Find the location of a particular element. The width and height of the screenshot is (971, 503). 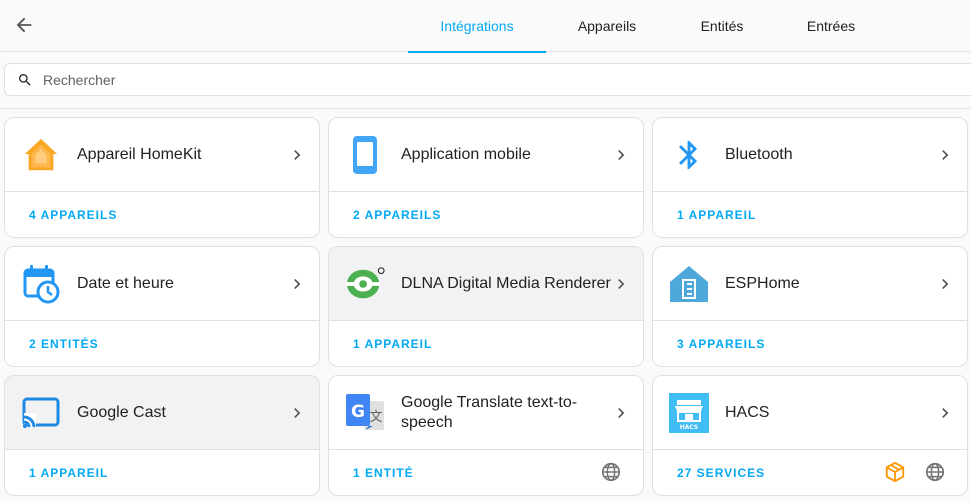

svg-text: G is located at coordinates (358, 412).